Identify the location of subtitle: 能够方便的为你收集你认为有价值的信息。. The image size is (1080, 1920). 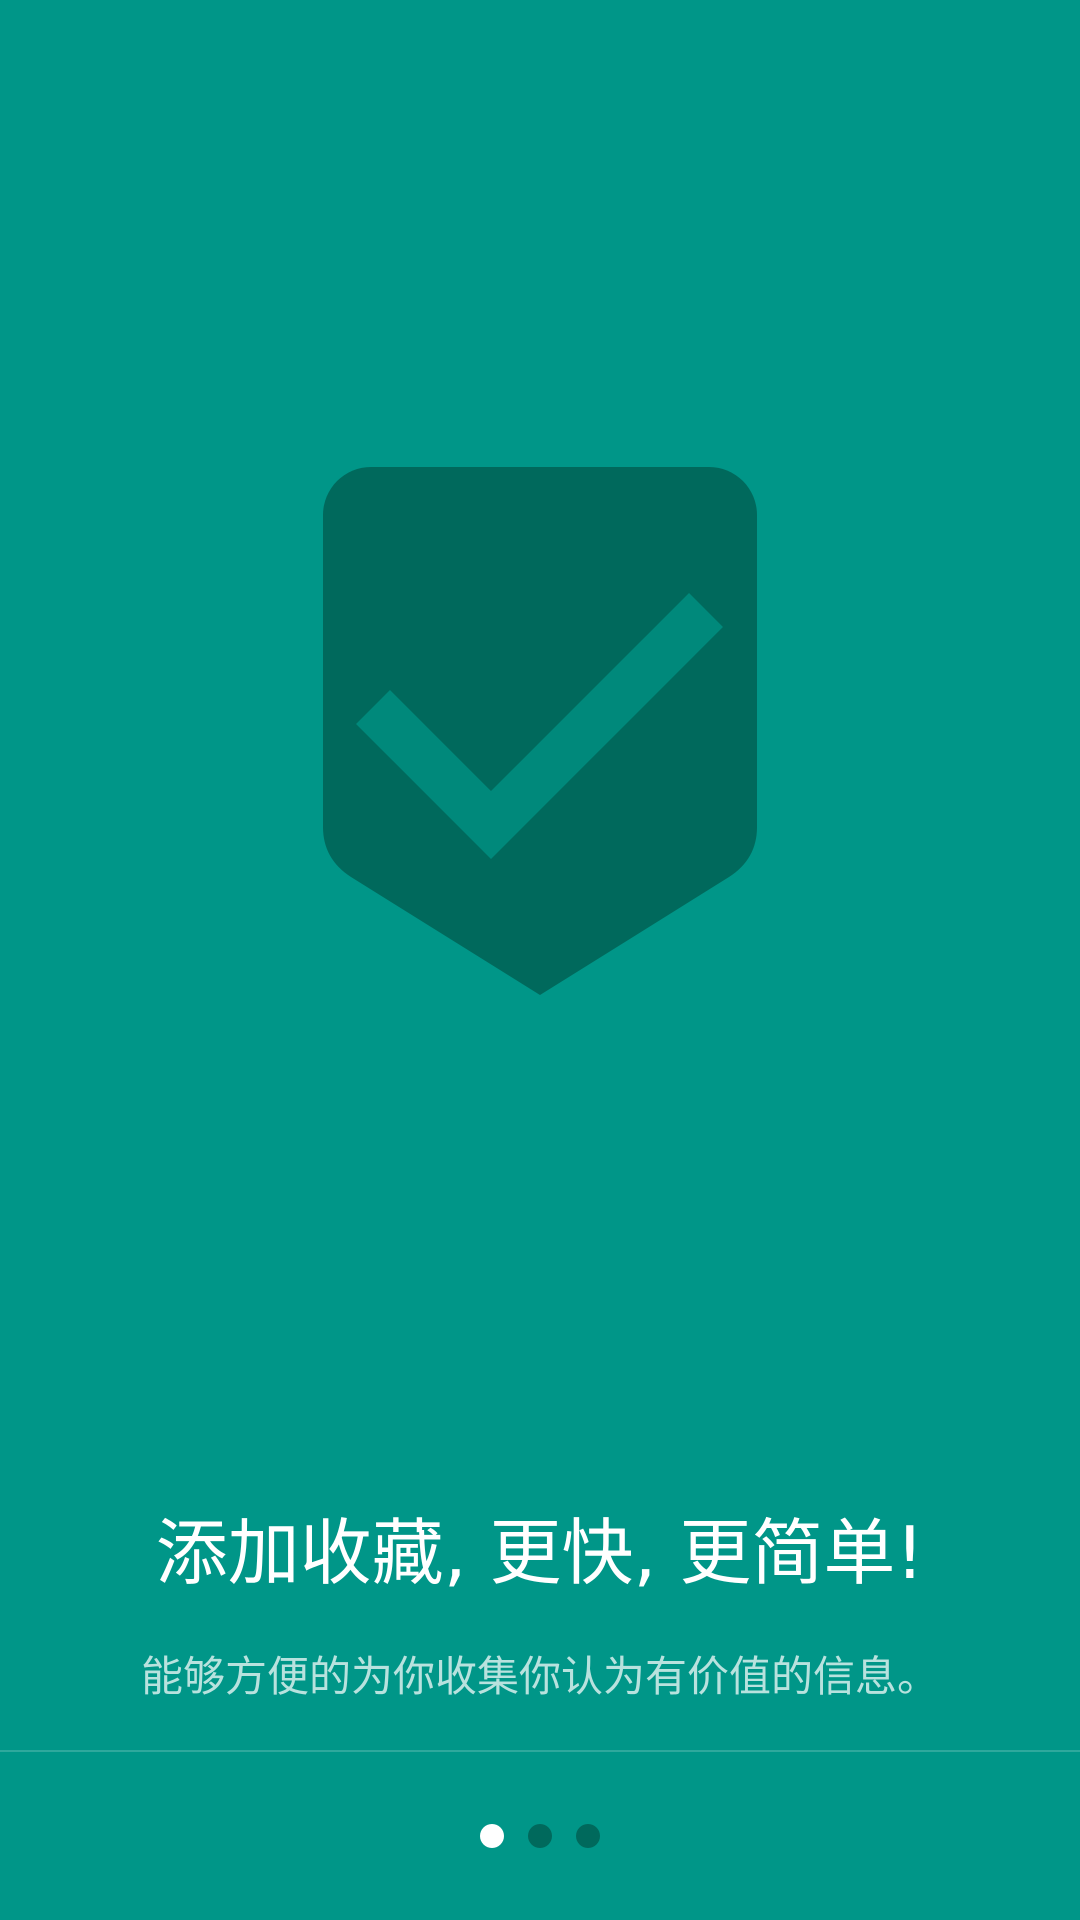
(539, 1676).